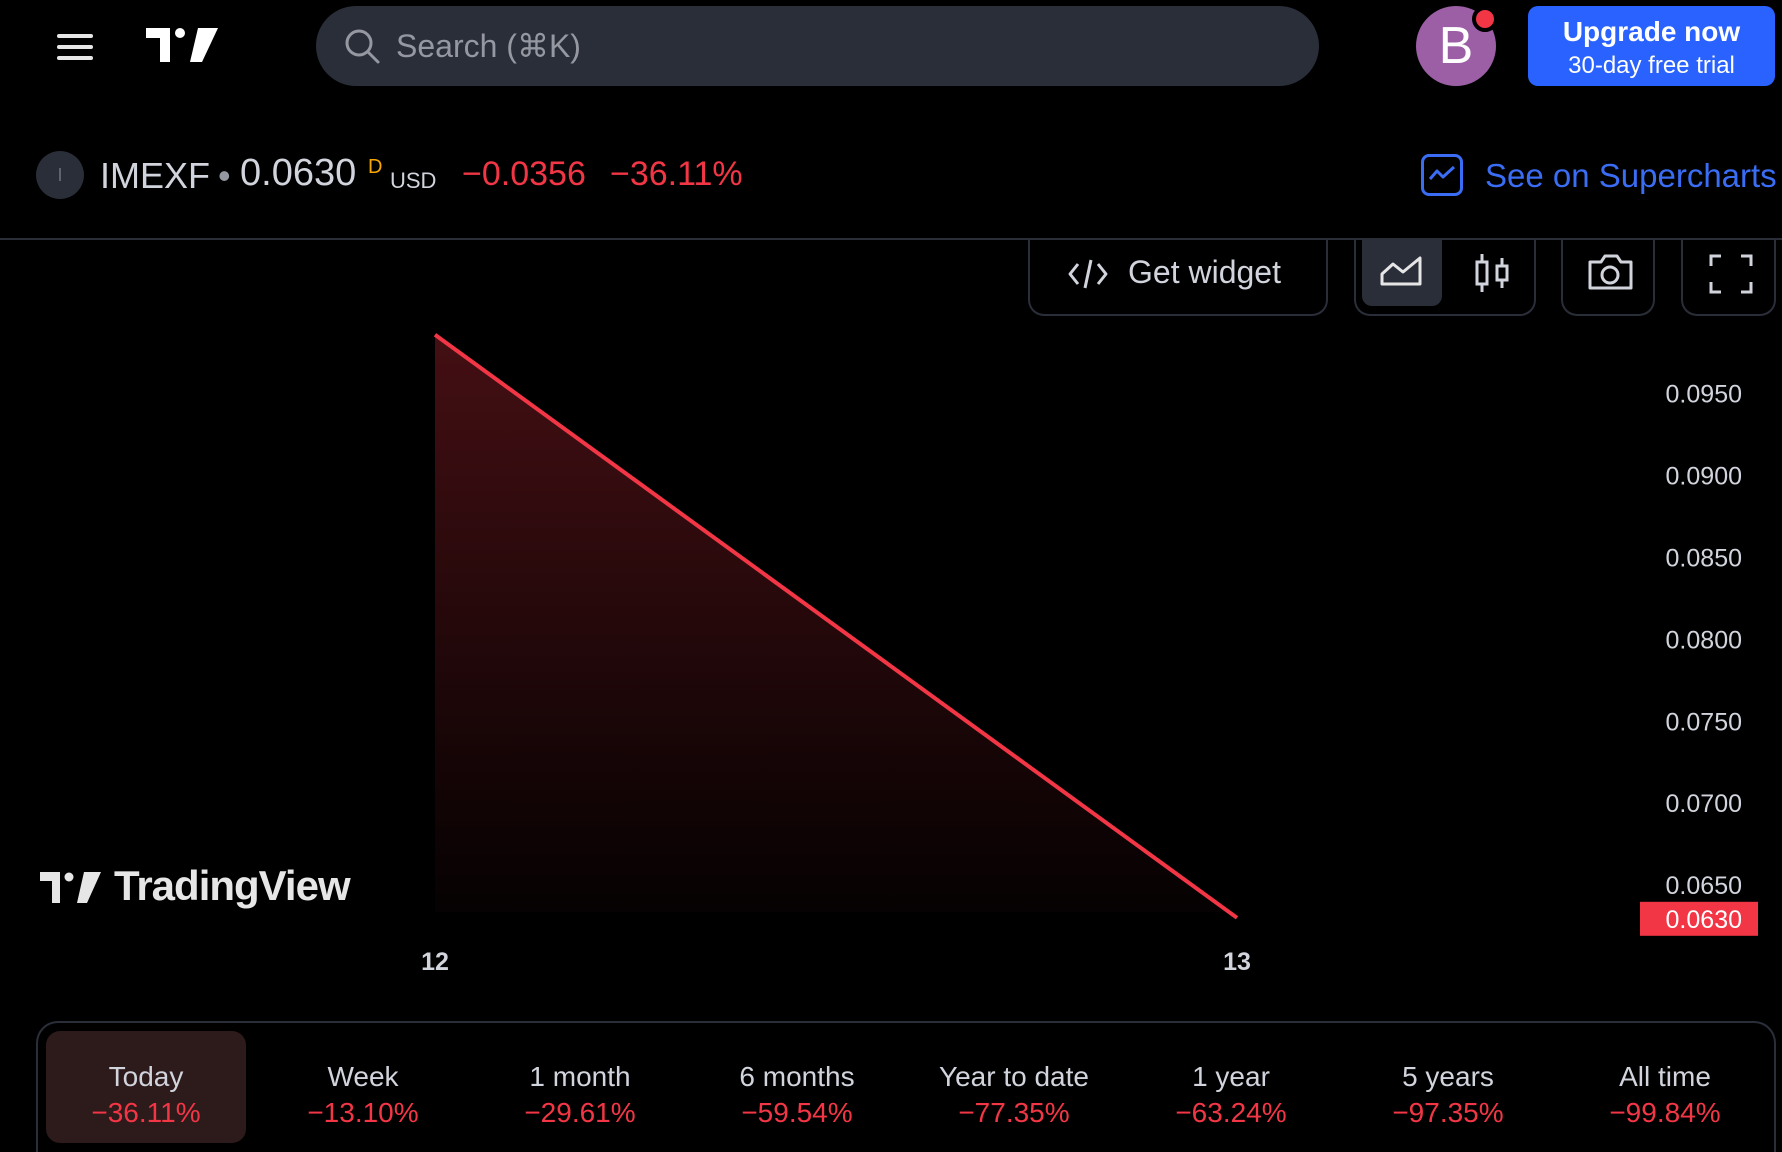 The image size is (1782, 1152). Describe the element at coordinates (1651, 31) in the screenshot. I see `upgrade-title: Upgrade now` at that location.